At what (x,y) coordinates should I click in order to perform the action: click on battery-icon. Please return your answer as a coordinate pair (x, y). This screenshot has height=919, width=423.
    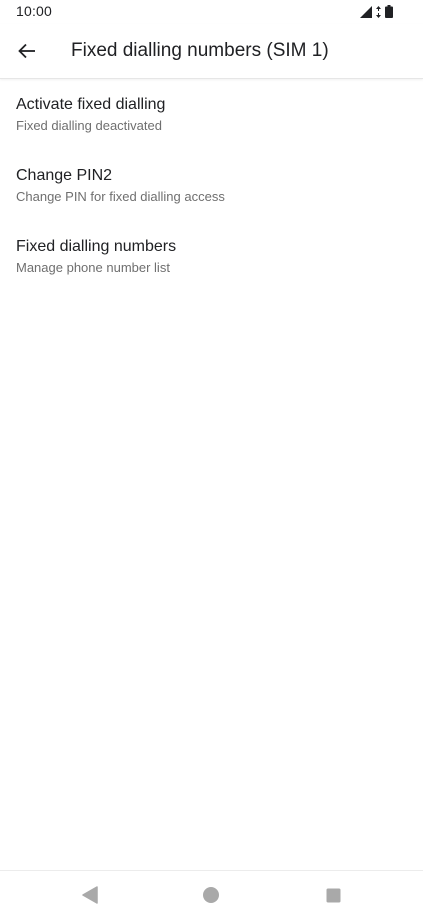
    Looking at the image, I should click on (389, 11).